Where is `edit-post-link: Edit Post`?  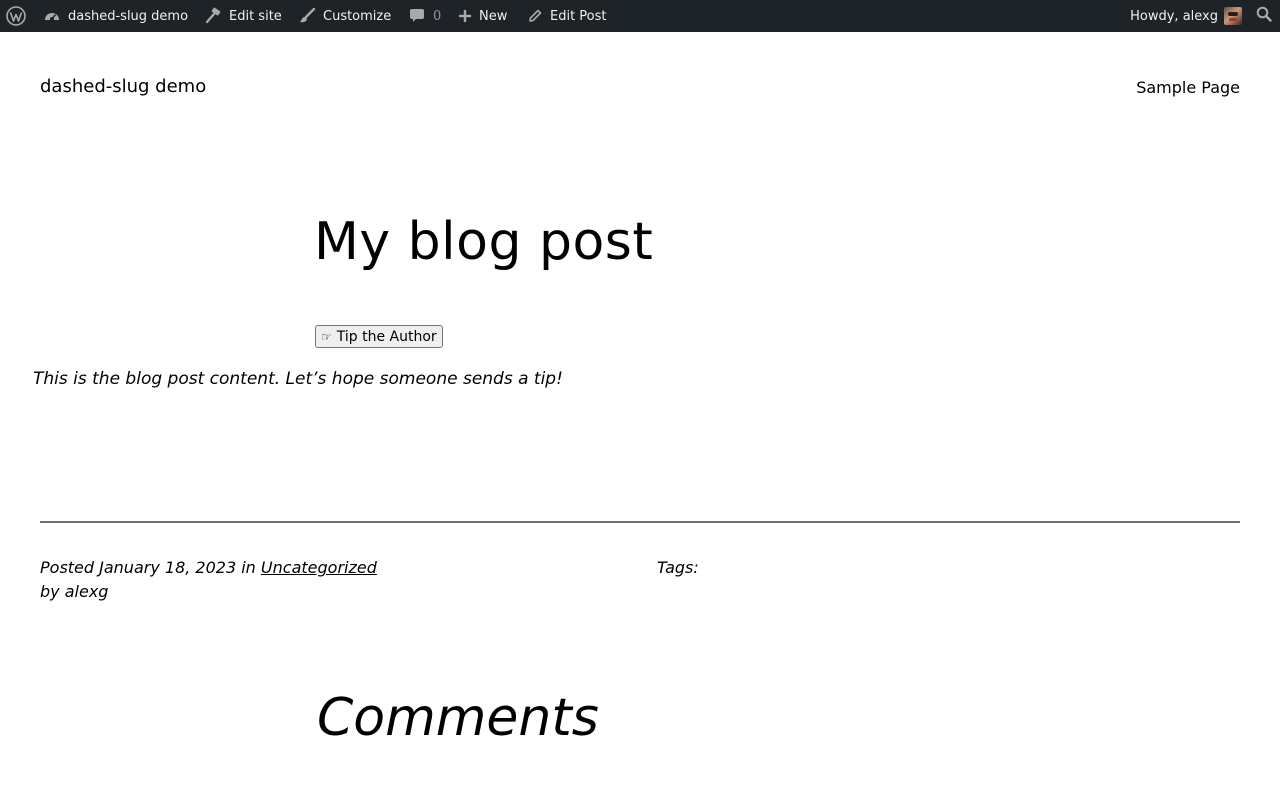 edit-post-link: Edit Post is located at coordinates (567, 16).